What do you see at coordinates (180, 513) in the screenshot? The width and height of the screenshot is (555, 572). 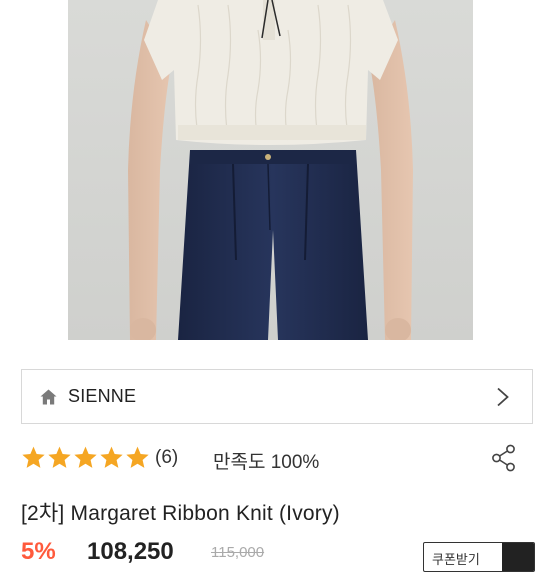 I see `product-title: [2차] Margaret Ribbon Knit (Ivory)` at bounding box center [180, 513].